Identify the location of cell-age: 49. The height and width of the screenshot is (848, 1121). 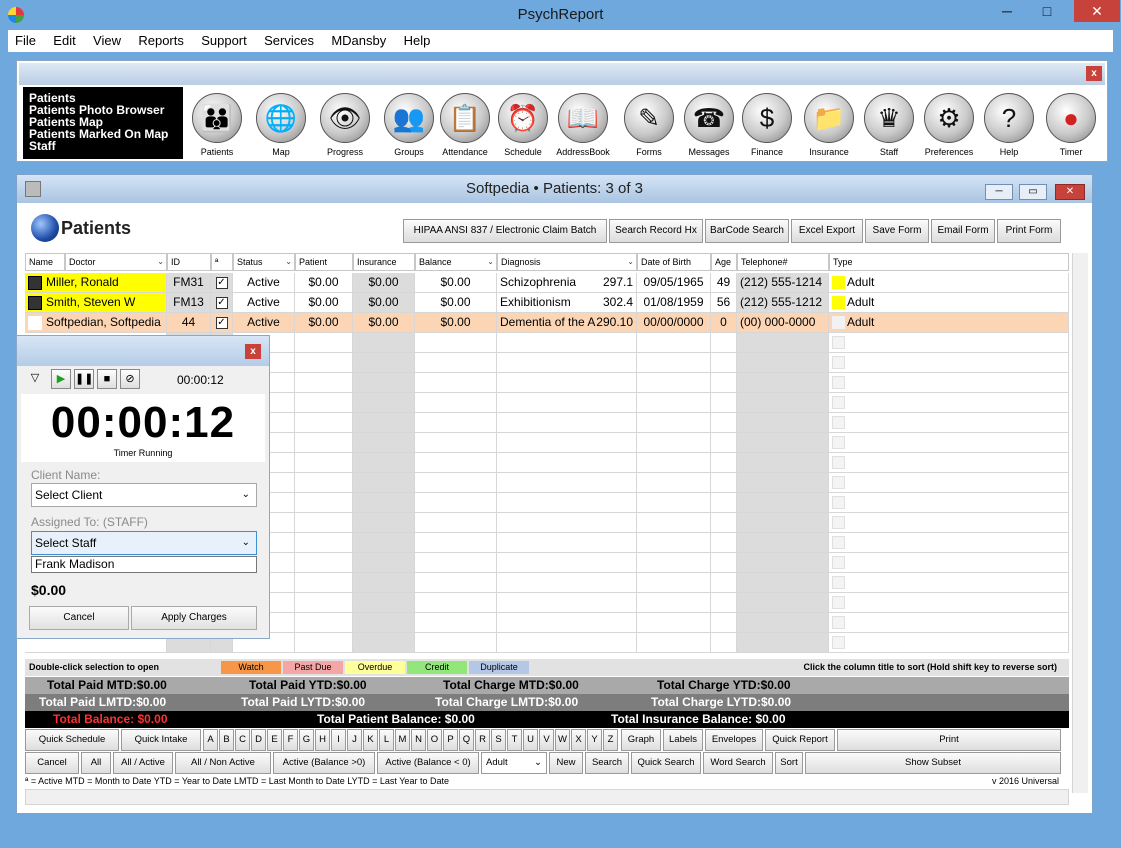
(724, 283).